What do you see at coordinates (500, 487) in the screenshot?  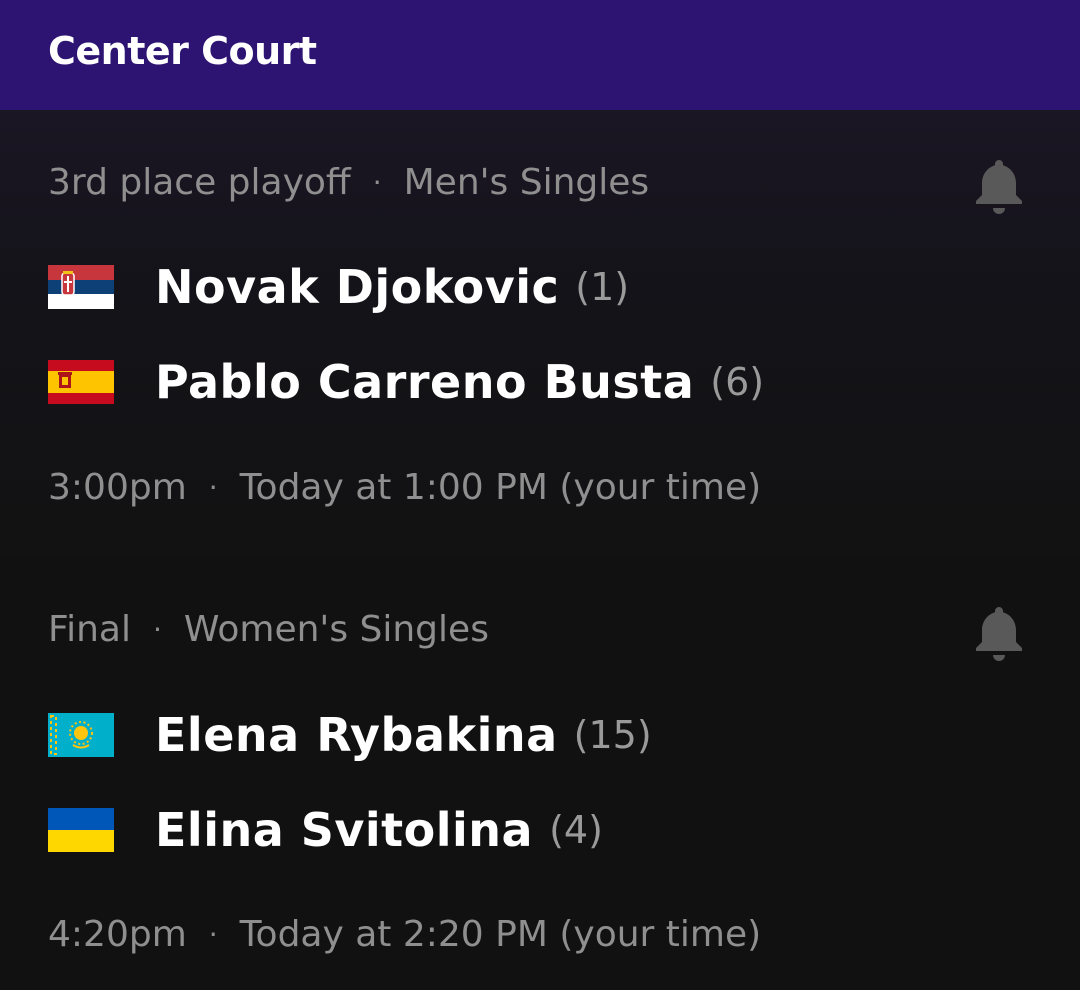 I see `your-time: Today at 1:00 PM (your time)` at bounding box center [500, 487].